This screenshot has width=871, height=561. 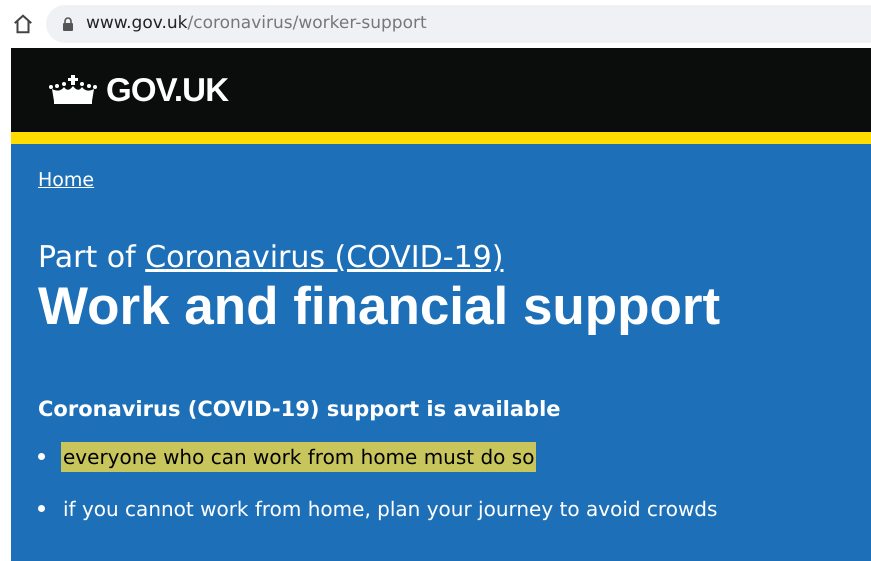 I want to click on bullet-text: if you cannot work from home, plan your journey to avoid crowds, so click(x=390, y=509).